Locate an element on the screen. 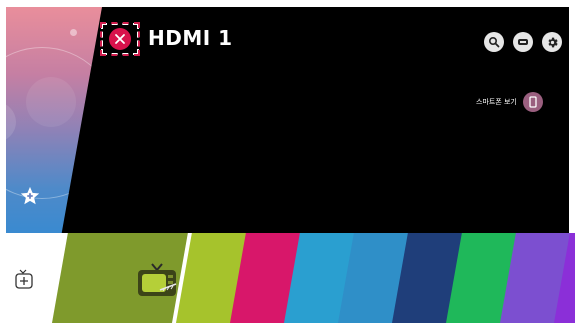 This screenshot has width=575, height=325. input-button is located at coordinates (523, 42).